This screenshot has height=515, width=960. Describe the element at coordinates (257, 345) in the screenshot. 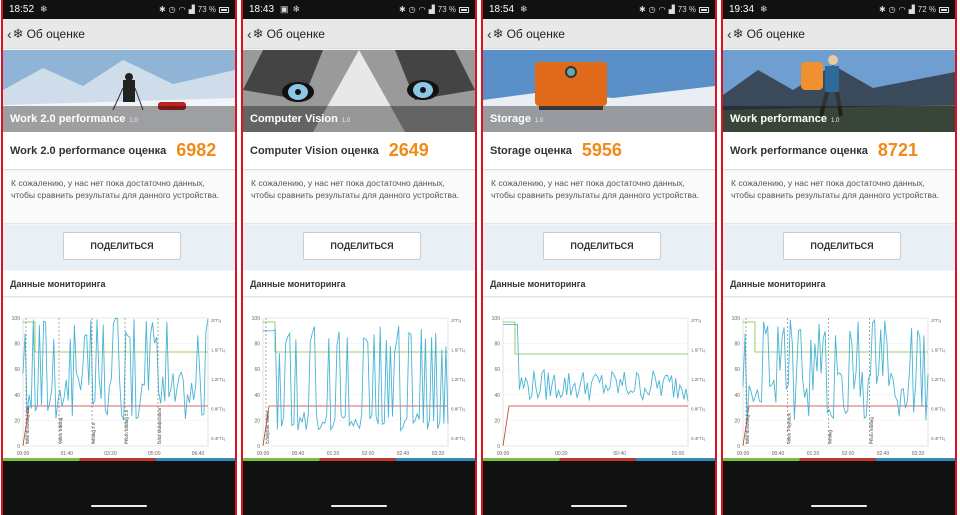

I see `y-tick-label: 80` at that location.